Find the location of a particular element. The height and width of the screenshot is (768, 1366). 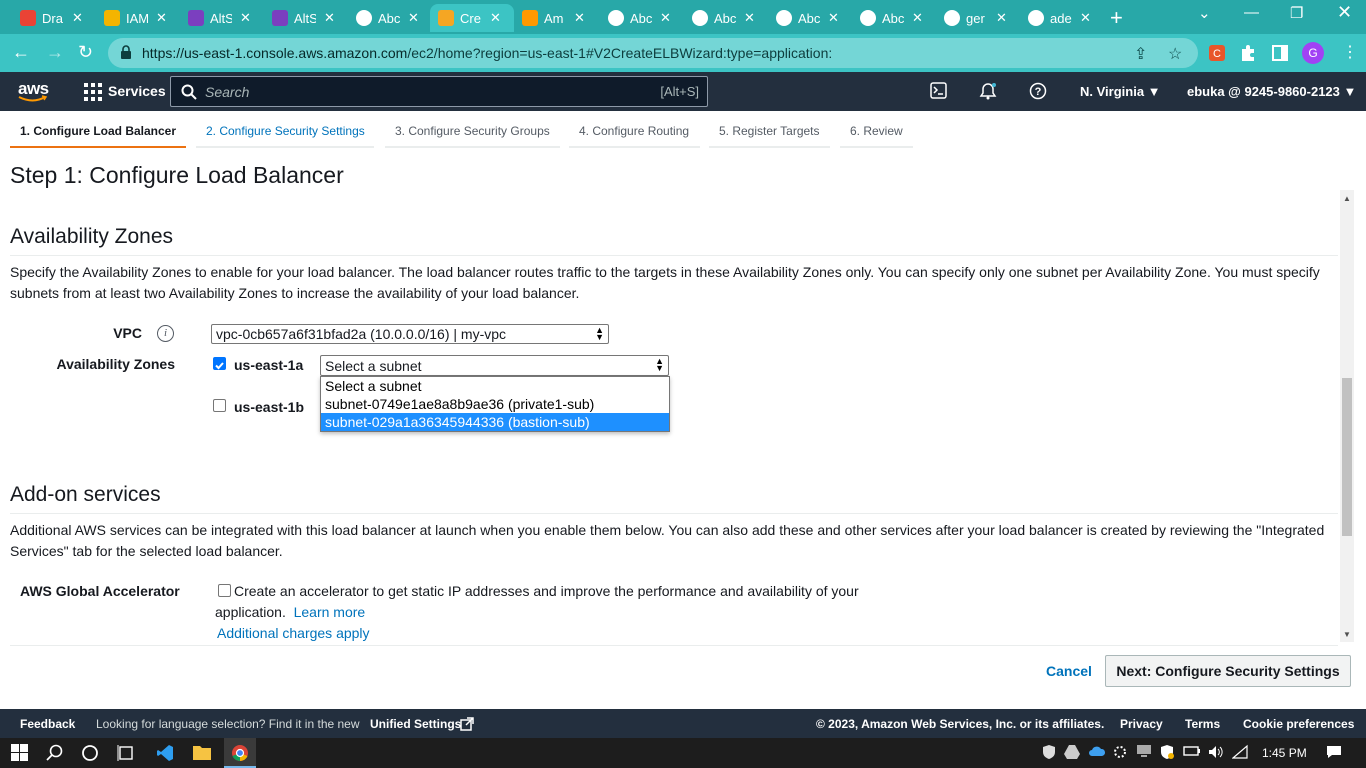

scrollbar-thumb is located at coordinates (1347, 457).